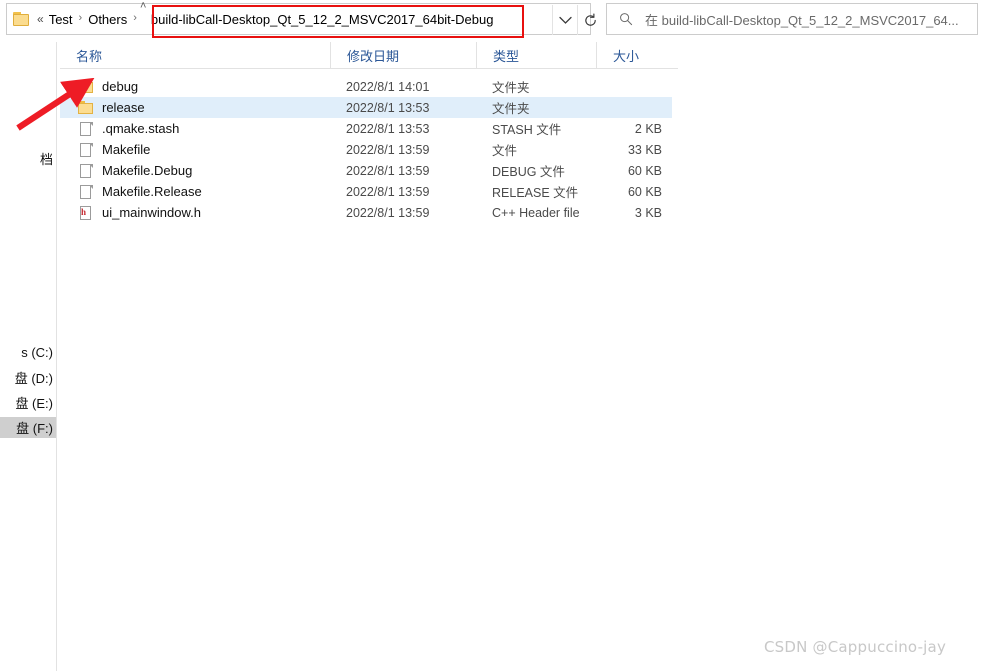  Describe the element at coordinates (28, 158) in the screenshot. I see `nav-item-documents: 档` at that location.